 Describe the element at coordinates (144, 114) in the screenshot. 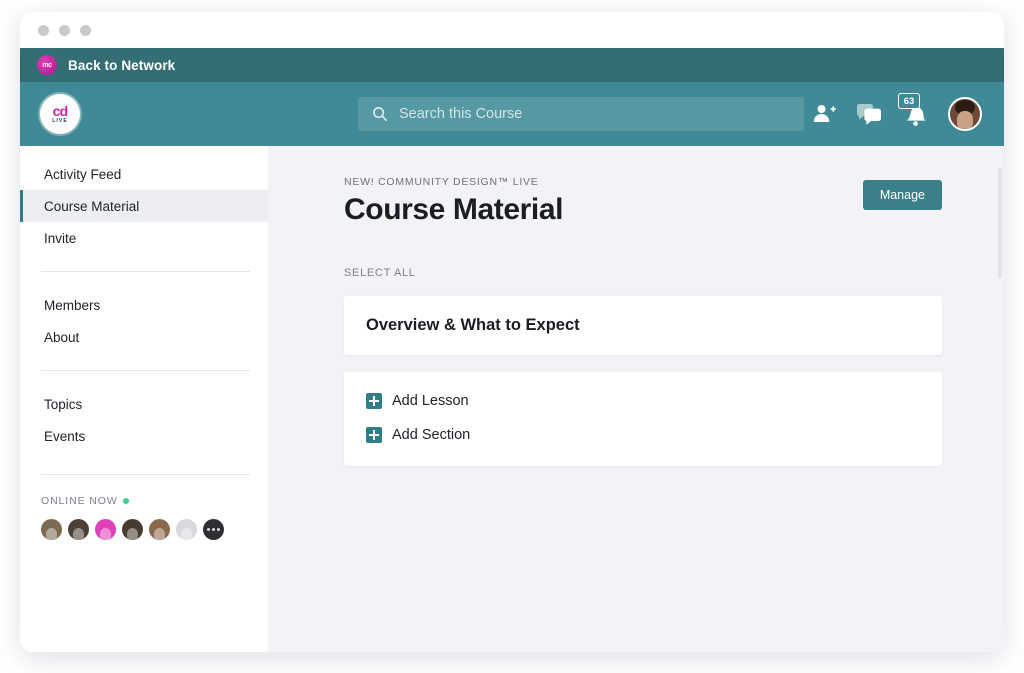

I see `brand-bar: cd LIVE` at that location.